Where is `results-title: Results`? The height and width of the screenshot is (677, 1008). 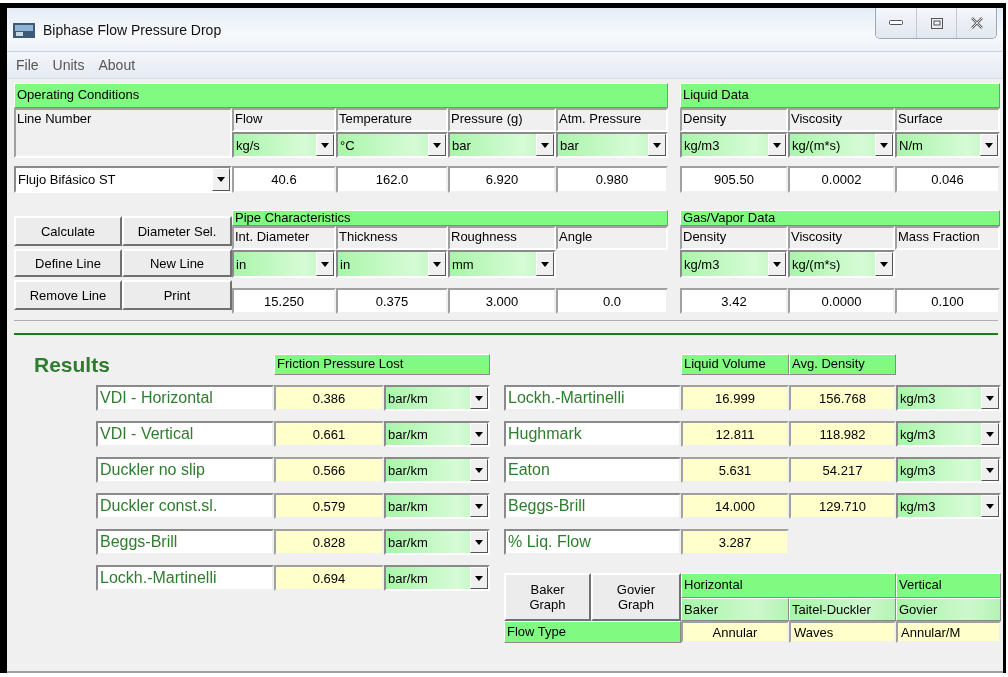
results-title: Results is located at coordinates (72, 364).